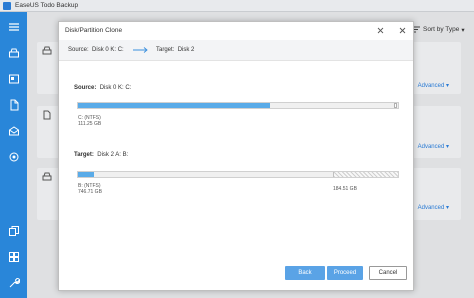 Image resolution: width=474 pixels, height=298 pixels. What do you see at coordinates (174, 105) in the screenshot?
I see `source-partition-usage` at bounding box center [174, 105].